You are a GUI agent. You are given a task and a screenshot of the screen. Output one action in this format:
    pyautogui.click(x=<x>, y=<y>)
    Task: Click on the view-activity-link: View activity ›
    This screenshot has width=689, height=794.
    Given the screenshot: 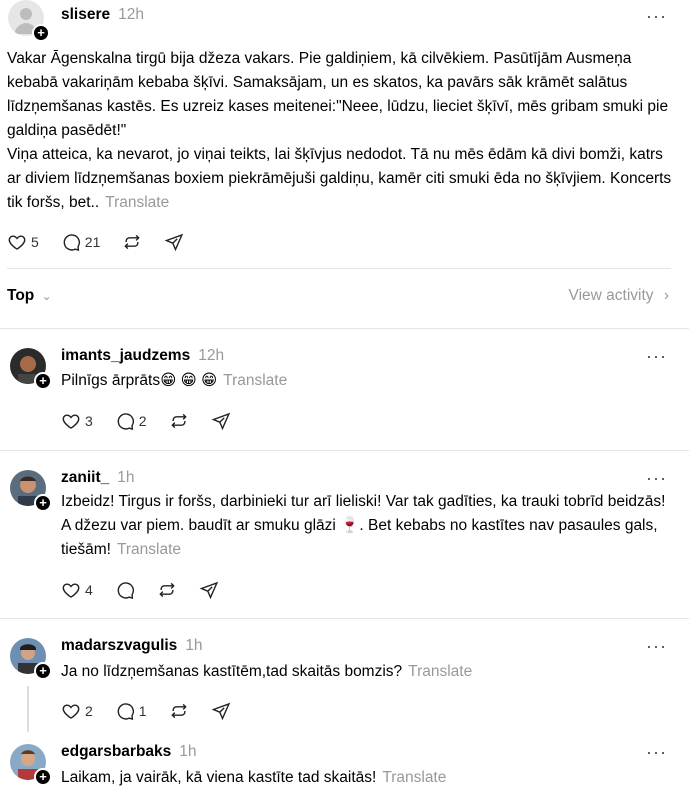 What is the action you would take?
    pyautogui.click(x=619, y=296)
    